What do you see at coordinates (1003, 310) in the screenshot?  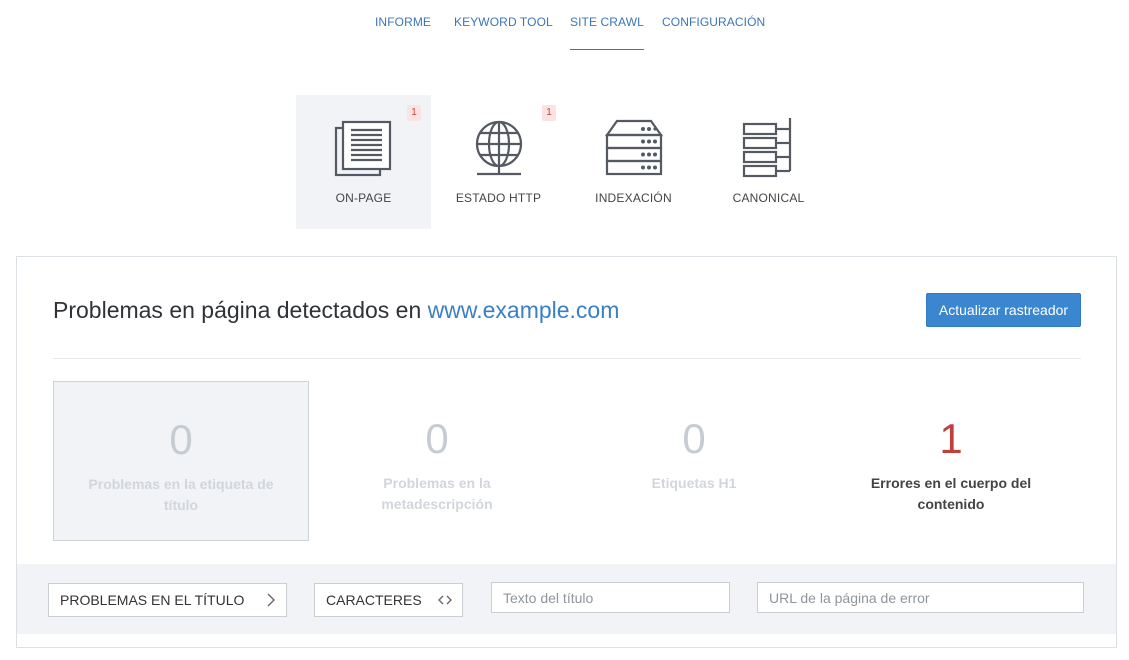 I see `refresh-crawler-button: Actualizar rastreador` at bounding box center [1003, 310].